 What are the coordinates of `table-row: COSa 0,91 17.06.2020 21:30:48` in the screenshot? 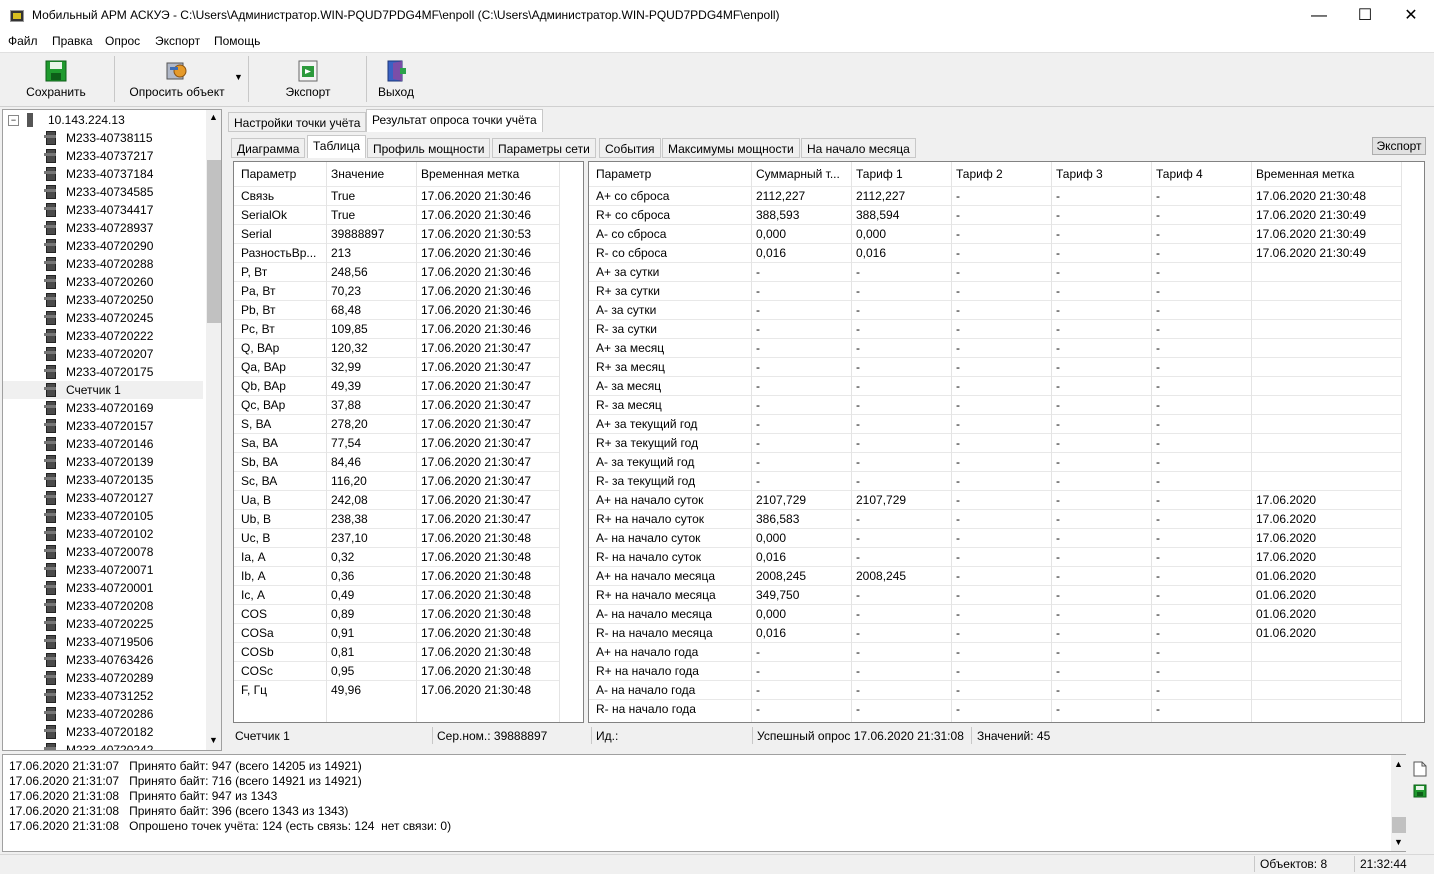 It's located at (396, 633).